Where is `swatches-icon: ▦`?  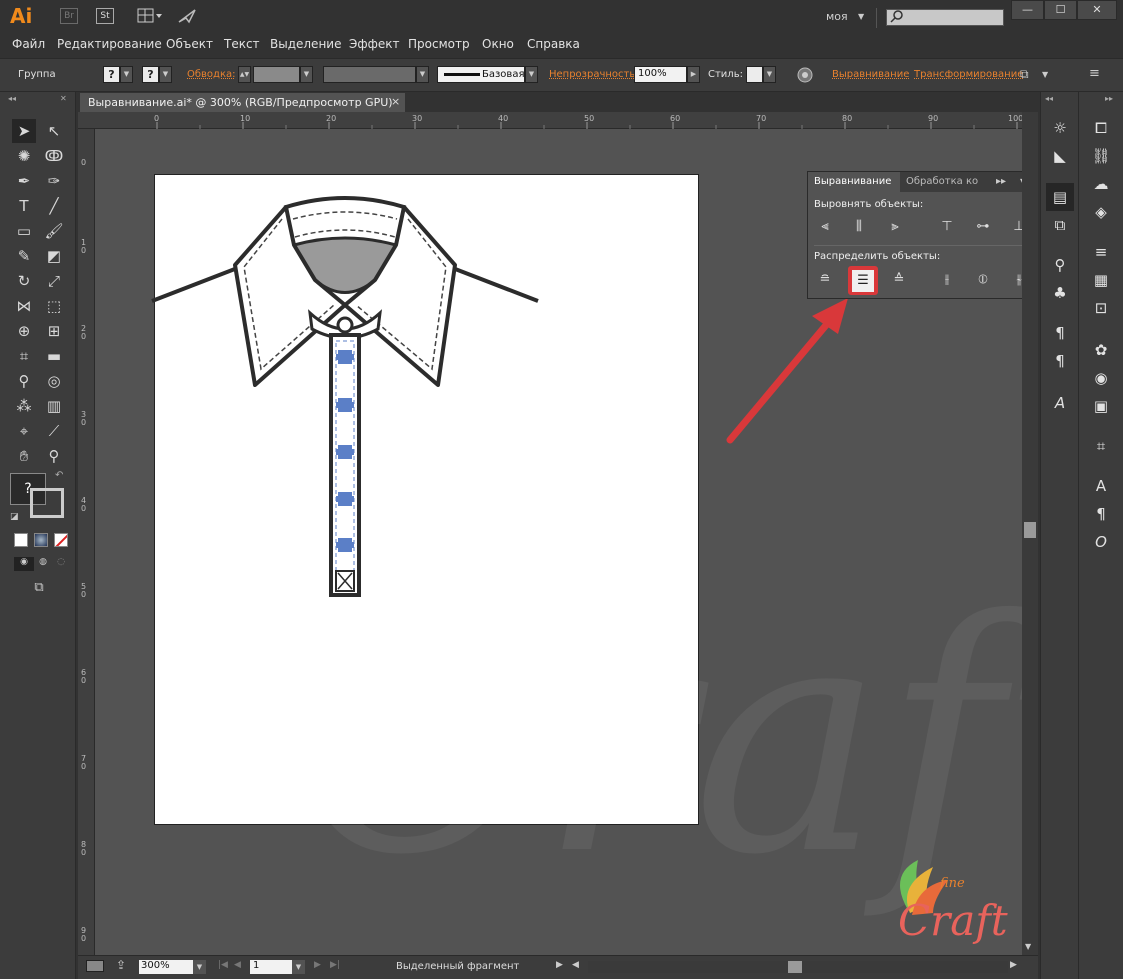 swatches-icon: ▦ is located at coordinates (1101, 280).